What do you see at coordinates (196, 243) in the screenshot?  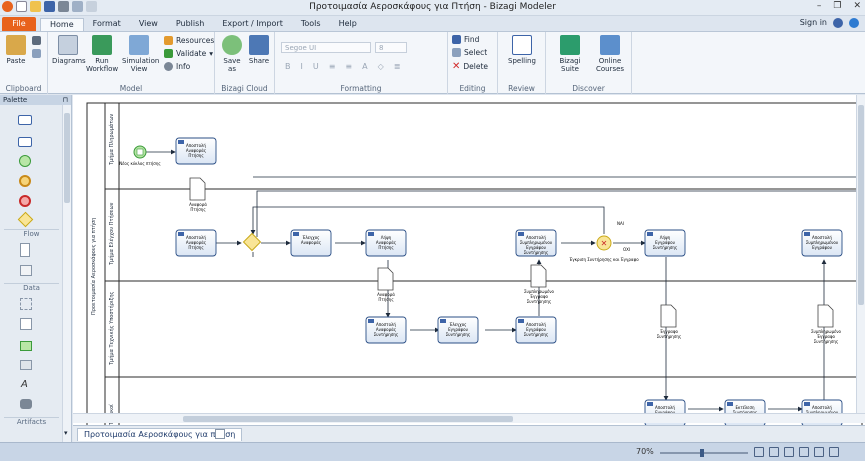 I see `task-t2: ΑποστολήΑναφοράςΠτήσης` at bounding box center [196, 243].